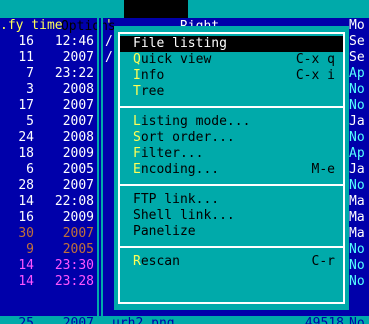 Image resolution: width=369 pixels, height=324 pixels. Describe the element at coordinates (137, 261) in the screenshot. I see `menu-item-hotkey: R` at that location.